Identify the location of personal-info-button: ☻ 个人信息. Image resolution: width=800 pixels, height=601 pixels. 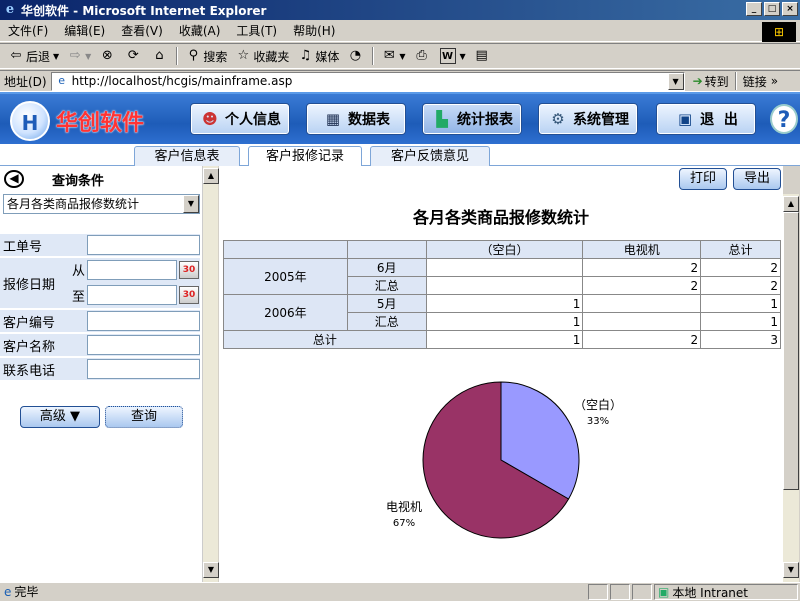
(240, 119).